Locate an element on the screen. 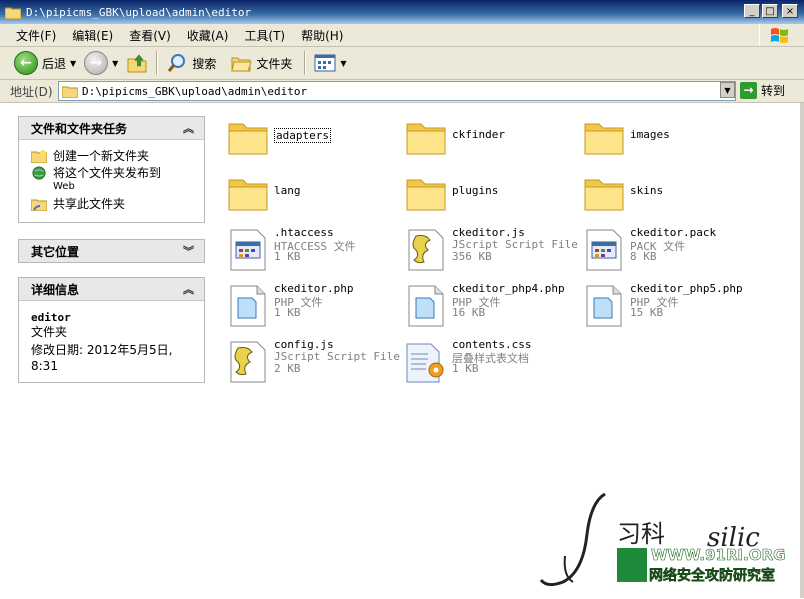 The height and width of the screenshot is (599, 804). folder-item: plugins is located at coordinates (492, 193).